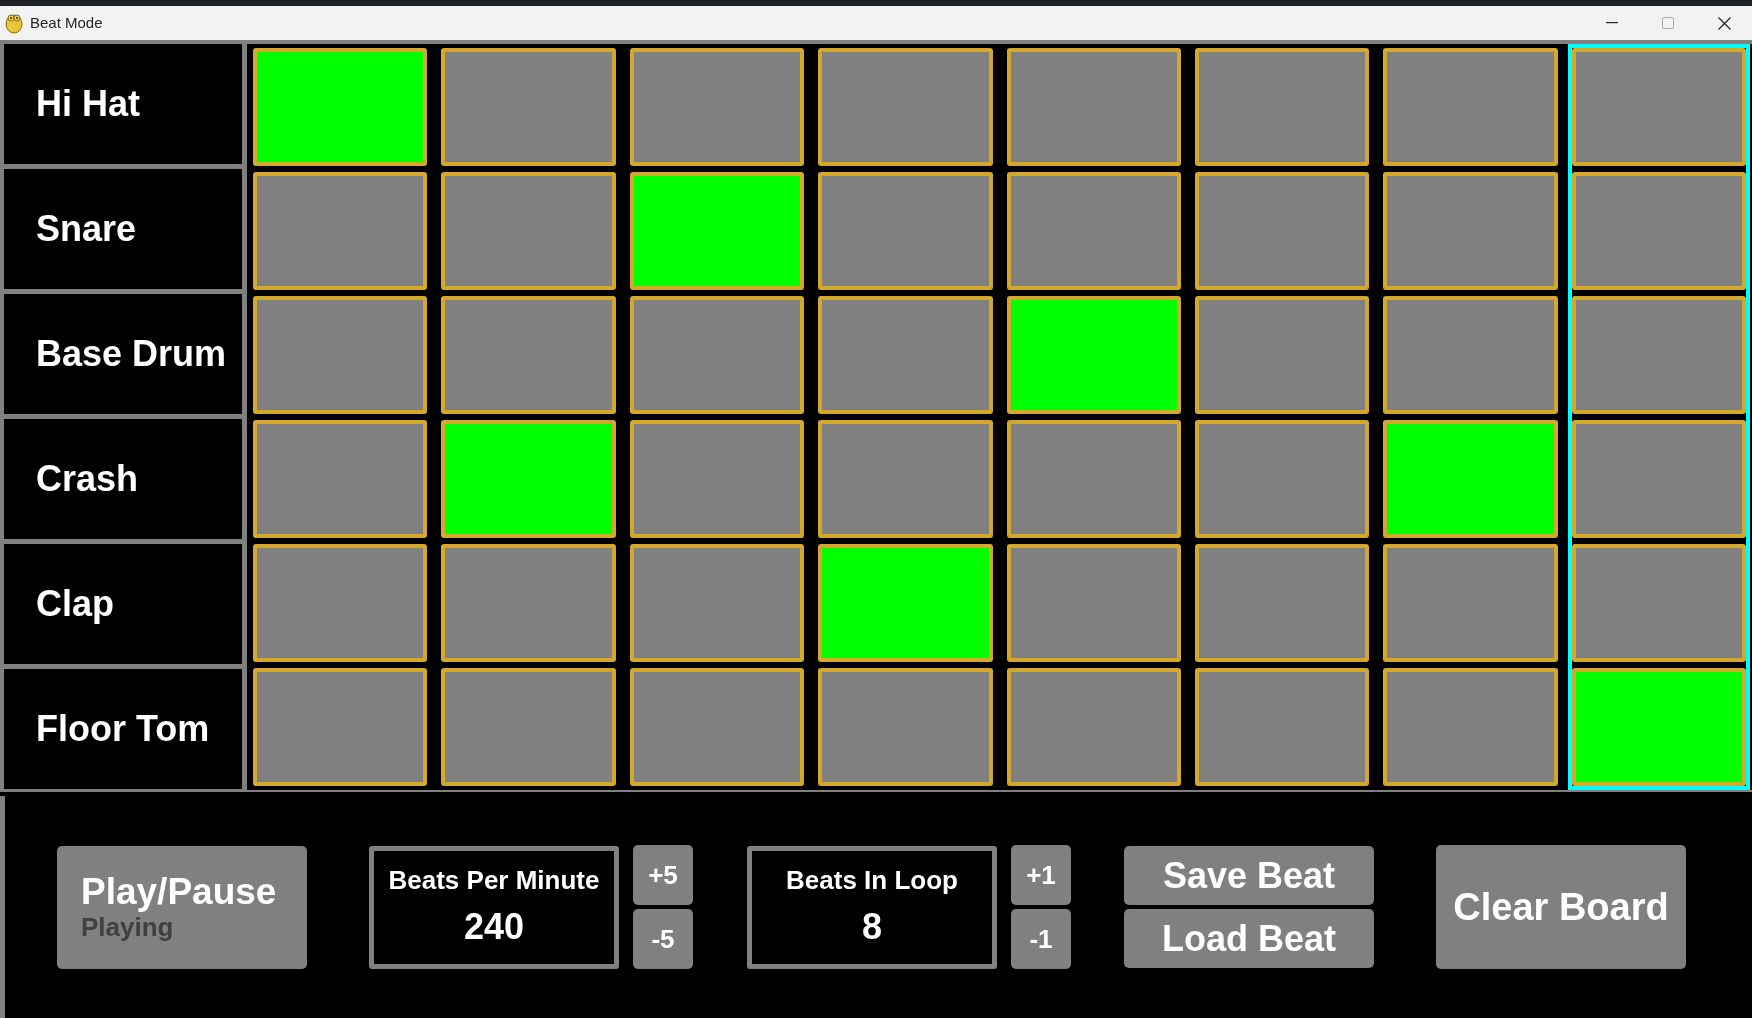 The image size is (1752, 1018). What do you see at coordinates (494, 926) in the screenshot?
I see `bpm-display-value: 240` at bounding box center [494, 926].